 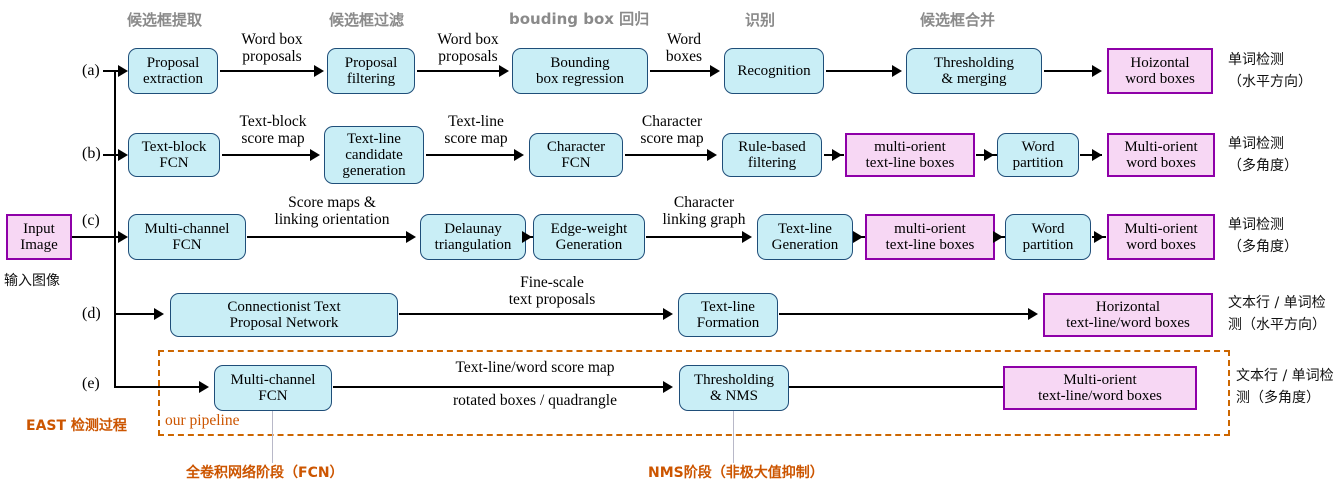 What do you see at coordinates (76, 426) in the screenshot?
I see `east-process-label: EAST 检测过程` at bounding box center [76, 426].